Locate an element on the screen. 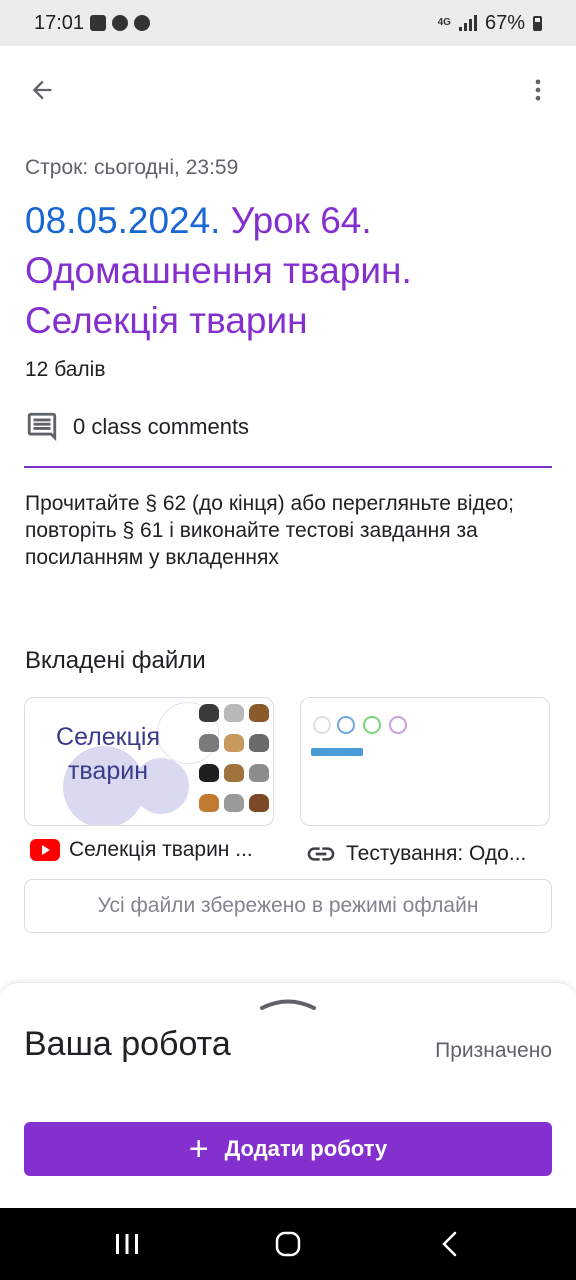 The height and width of the screenshot is (1280, 576). link-icon is located at coordinates (321, 854).